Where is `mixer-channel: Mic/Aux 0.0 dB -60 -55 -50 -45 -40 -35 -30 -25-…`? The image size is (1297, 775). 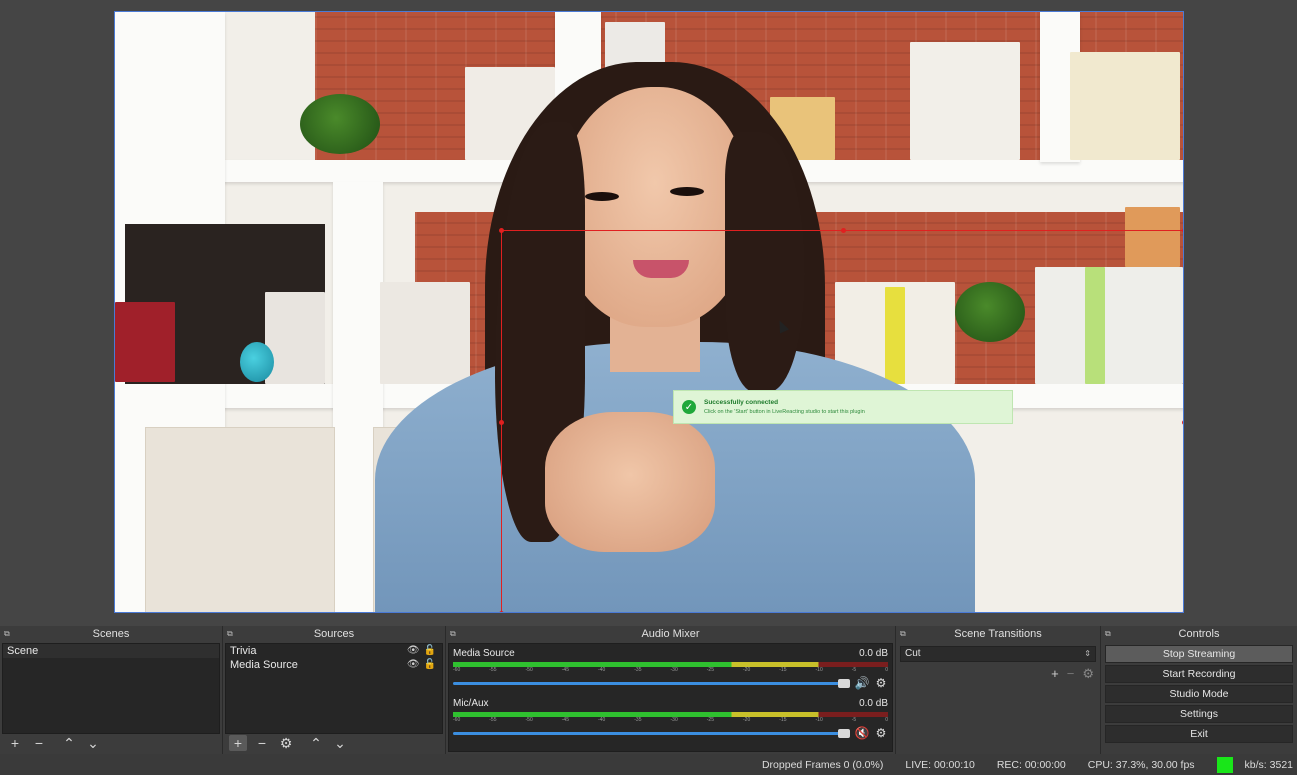 mixer-channel: Mic/Aux 0.0 dB -60 -55 -50 -45 -40 -35 -30 -25-… is located at coordinates (670, 719).